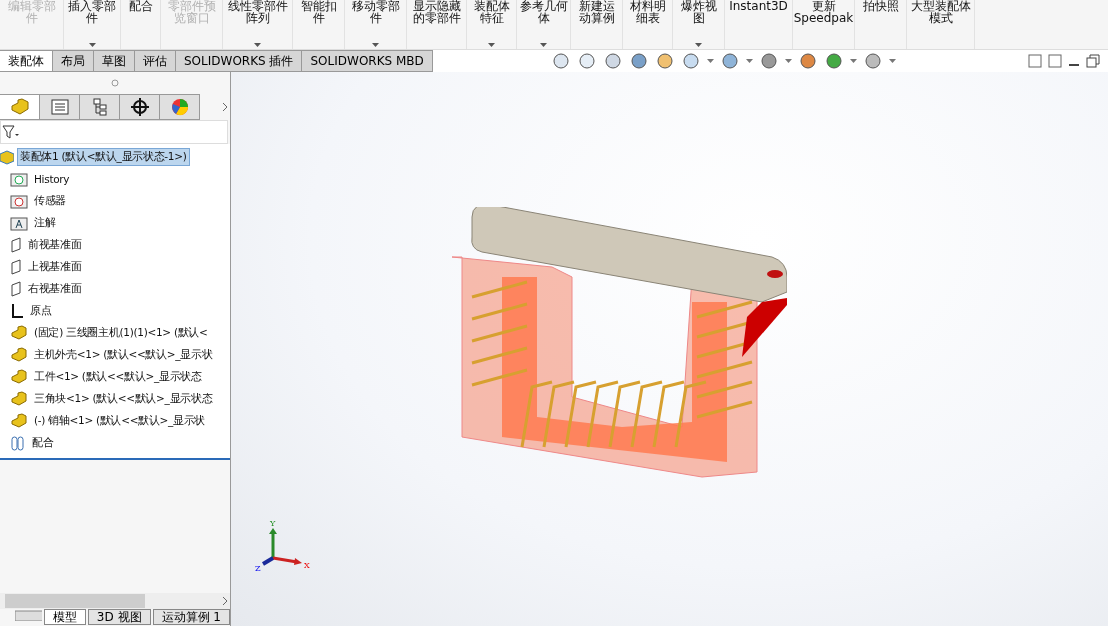 The width and height of the screenshot is (1108, 626). I want to click on tree-item: 主机外壳<1> (默认<<默认>_显示状, so click(123, 355).